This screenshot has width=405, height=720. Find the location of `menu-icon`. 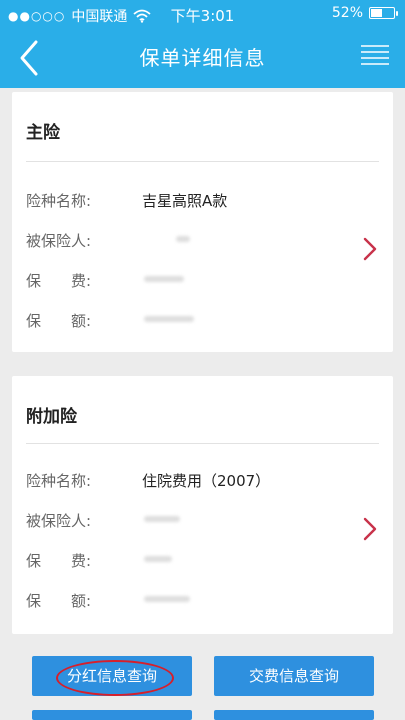

menu-icon is located at coordinates (375, 55).